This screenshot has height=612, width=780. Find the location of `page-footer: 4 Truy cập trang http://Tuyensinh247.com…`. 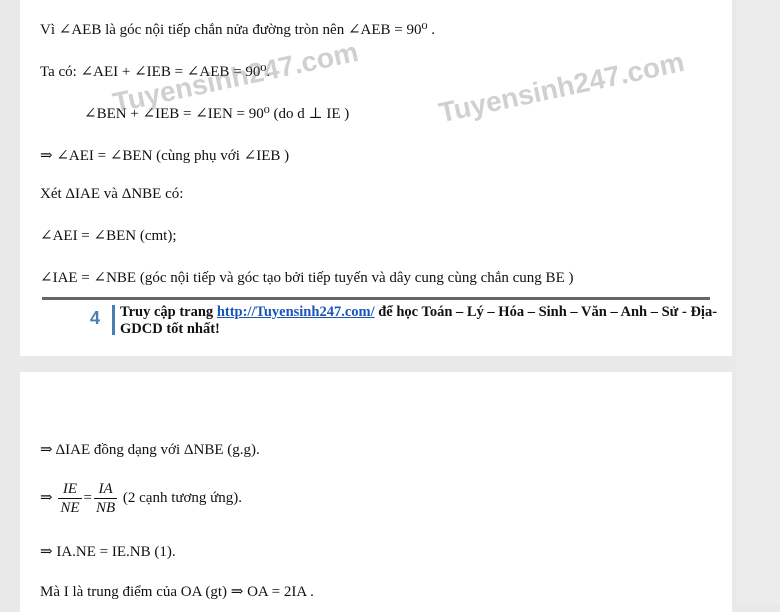

page-footer: 4 Truy cập trang http://Tuyensinh247.com… is located at coordinates (379, 317).